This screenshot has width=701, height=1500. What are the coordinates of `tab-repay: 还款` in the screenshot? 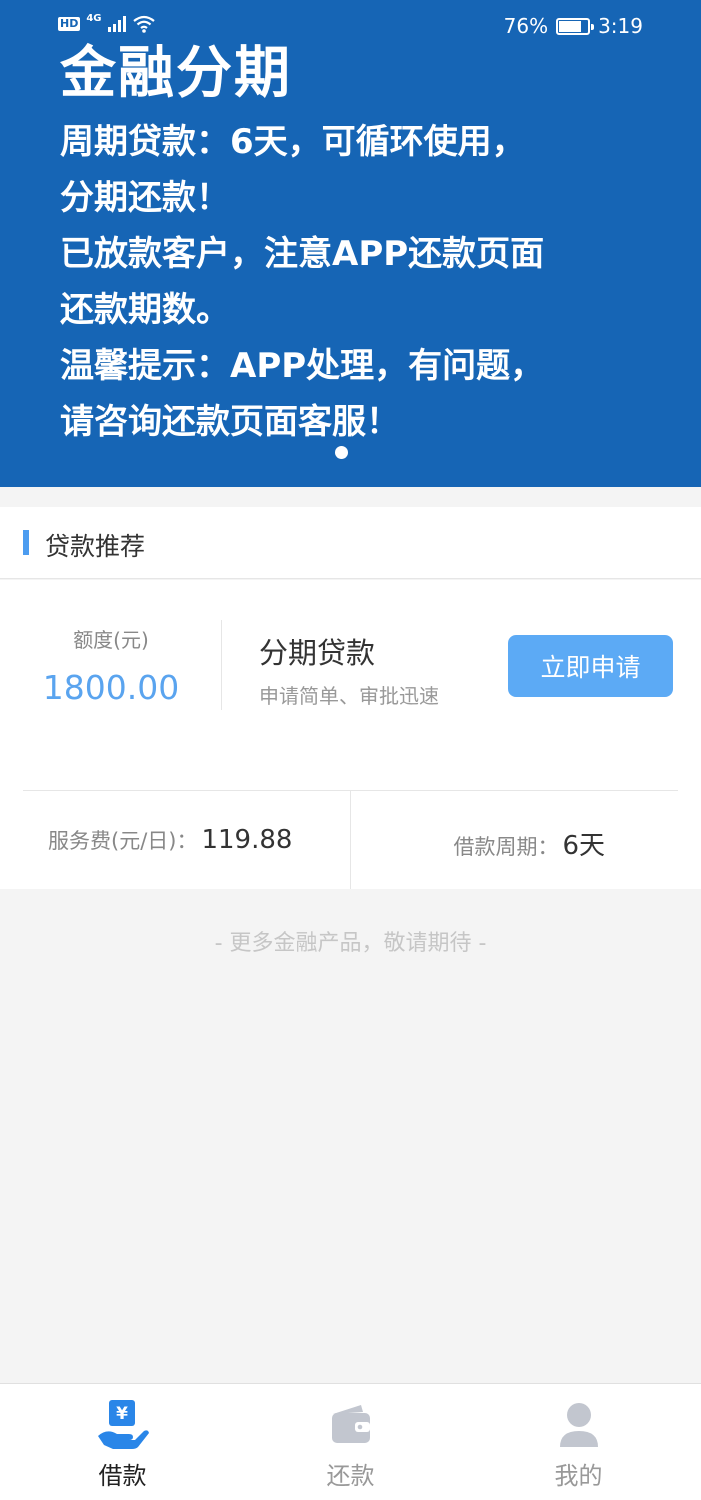 It's located at (350, 1442).